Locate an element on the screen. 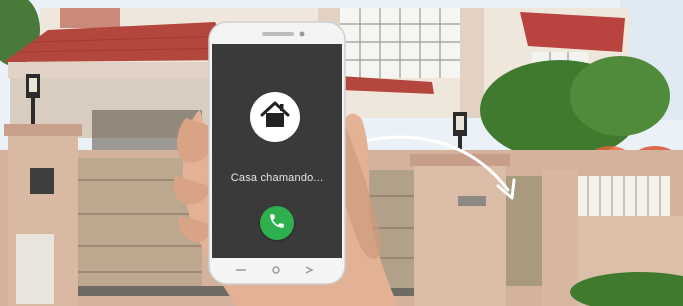  wall-mailbox is located at coordinates (42, 181).